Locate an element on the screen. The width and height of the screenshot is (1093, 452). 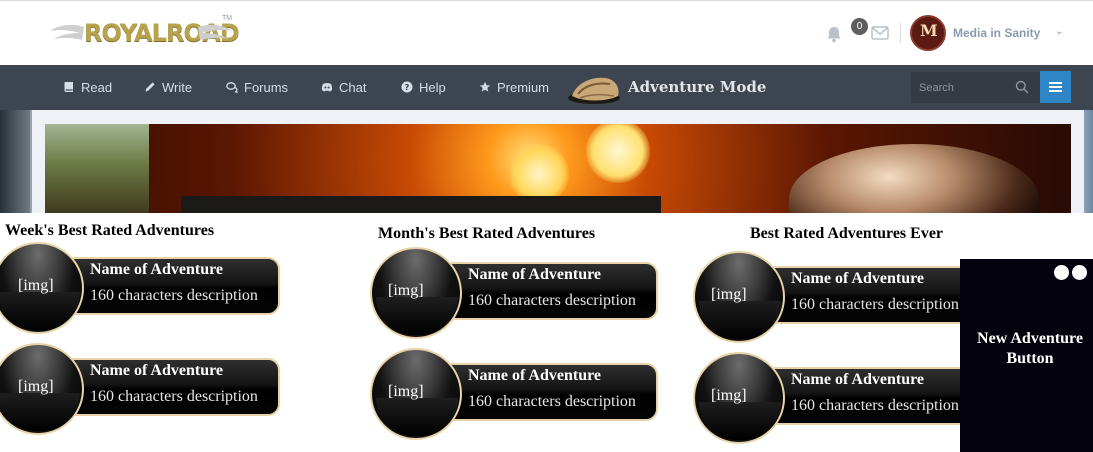
comments-icon is located at coordinates (232, 87).